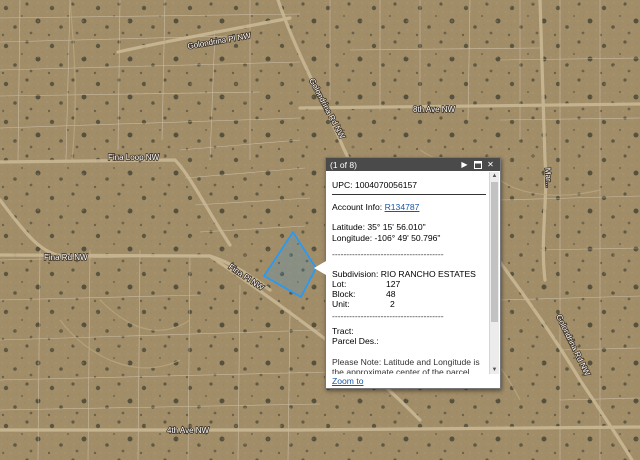 The height and width of the screenshot is (460, 640). I want to click on longitude: Longitude: -106° 49' 50.796", so click(386, 237).